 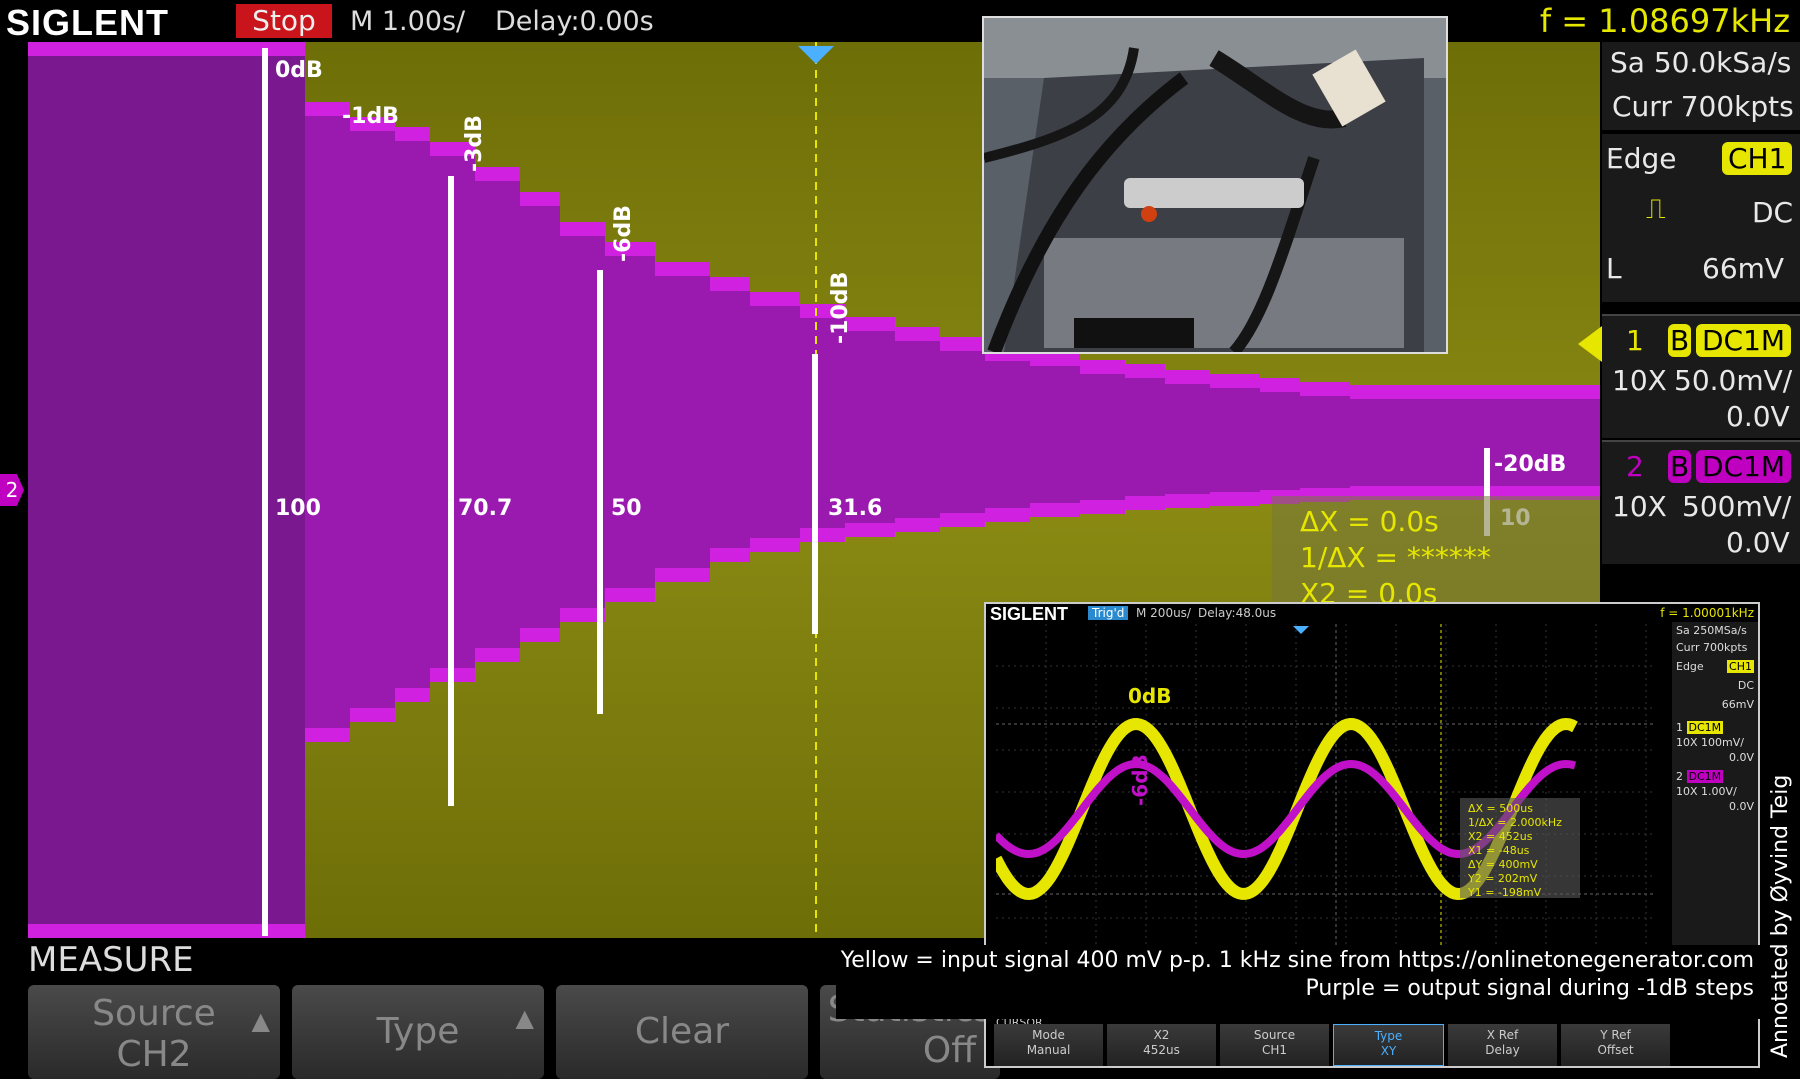 What do you see at coordinates (1664, 21) in the screenshot?
I see `frequency-counter: f = 1.08697kHz` at bounding box center [1664, 21].